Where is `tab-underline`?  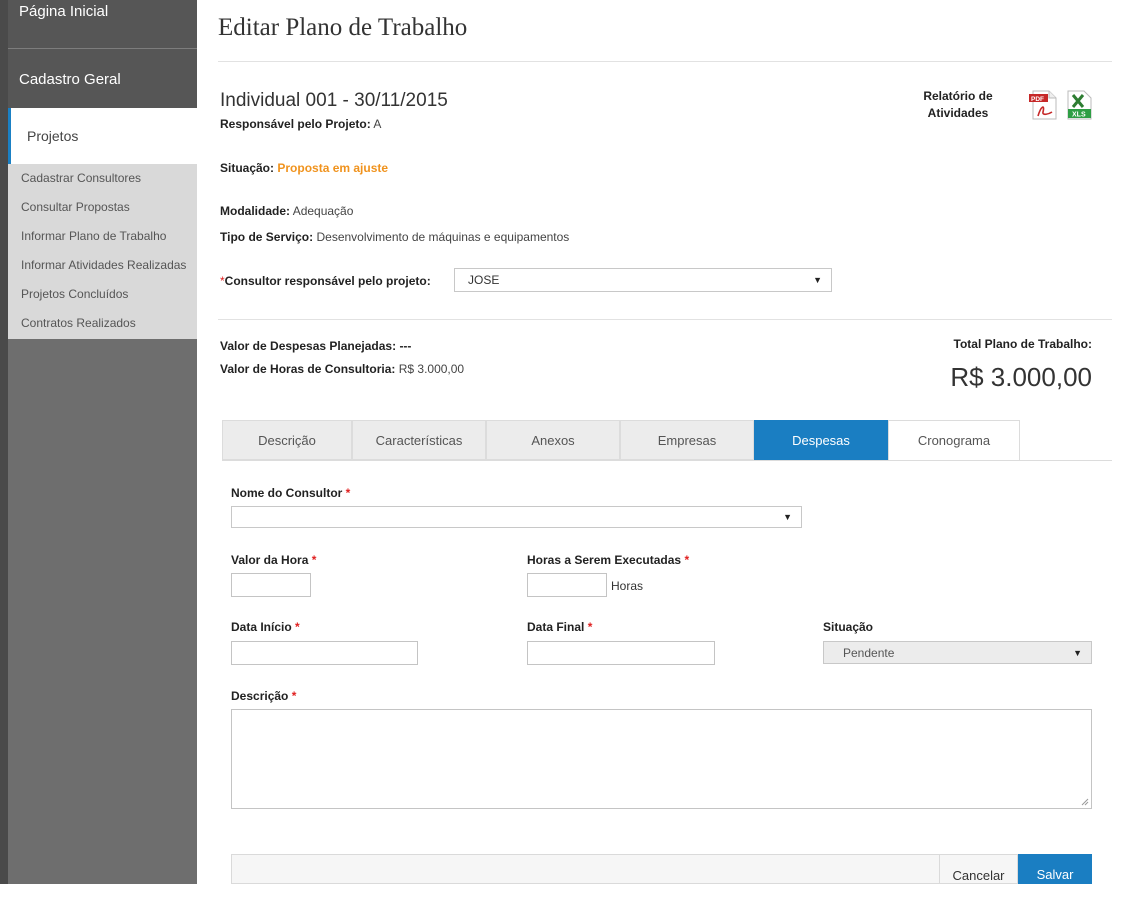
tab-underline is located at coordinates (667, 460).